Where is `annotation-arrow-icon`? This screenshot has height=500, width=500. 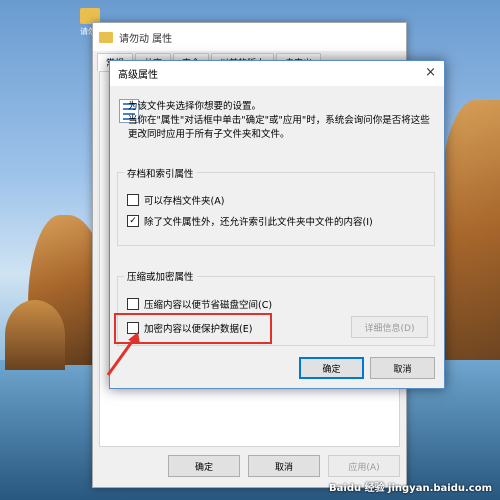 annotation-arrow-icon is located at coordinates (123, 354).